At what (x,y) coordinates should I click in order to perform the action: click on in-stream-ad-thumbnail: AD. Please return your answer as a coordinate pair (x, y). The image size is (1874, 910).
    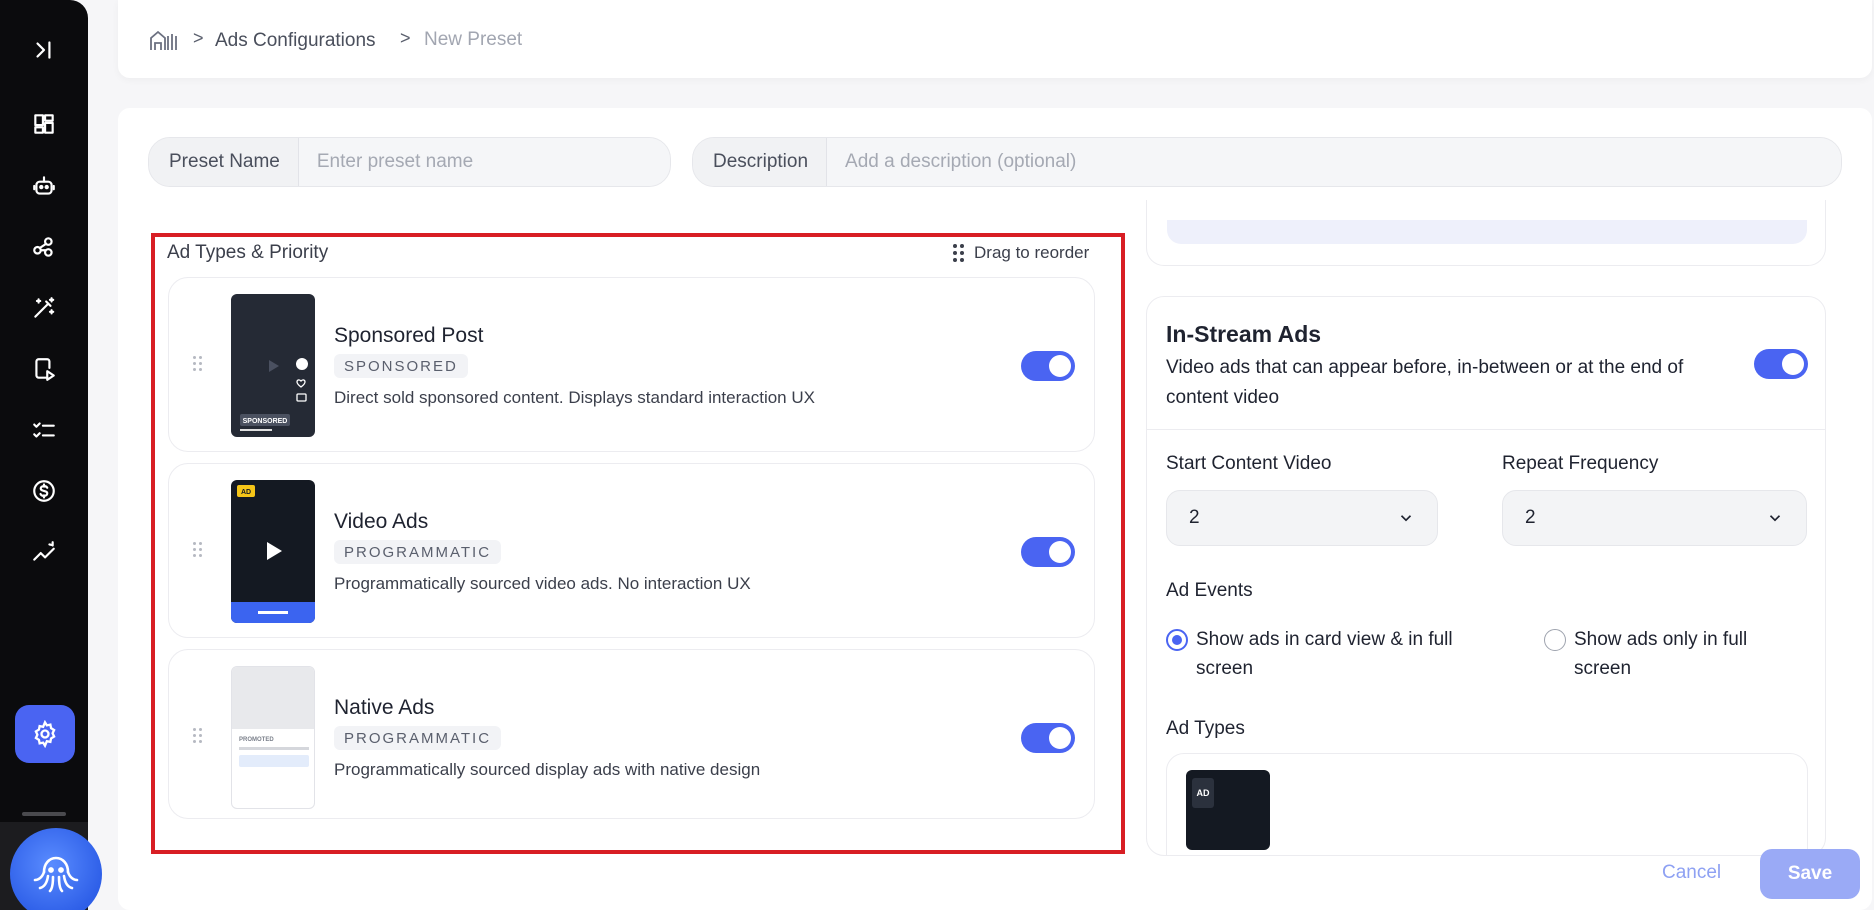
    Looking at the image, I should click on (1228, 810).